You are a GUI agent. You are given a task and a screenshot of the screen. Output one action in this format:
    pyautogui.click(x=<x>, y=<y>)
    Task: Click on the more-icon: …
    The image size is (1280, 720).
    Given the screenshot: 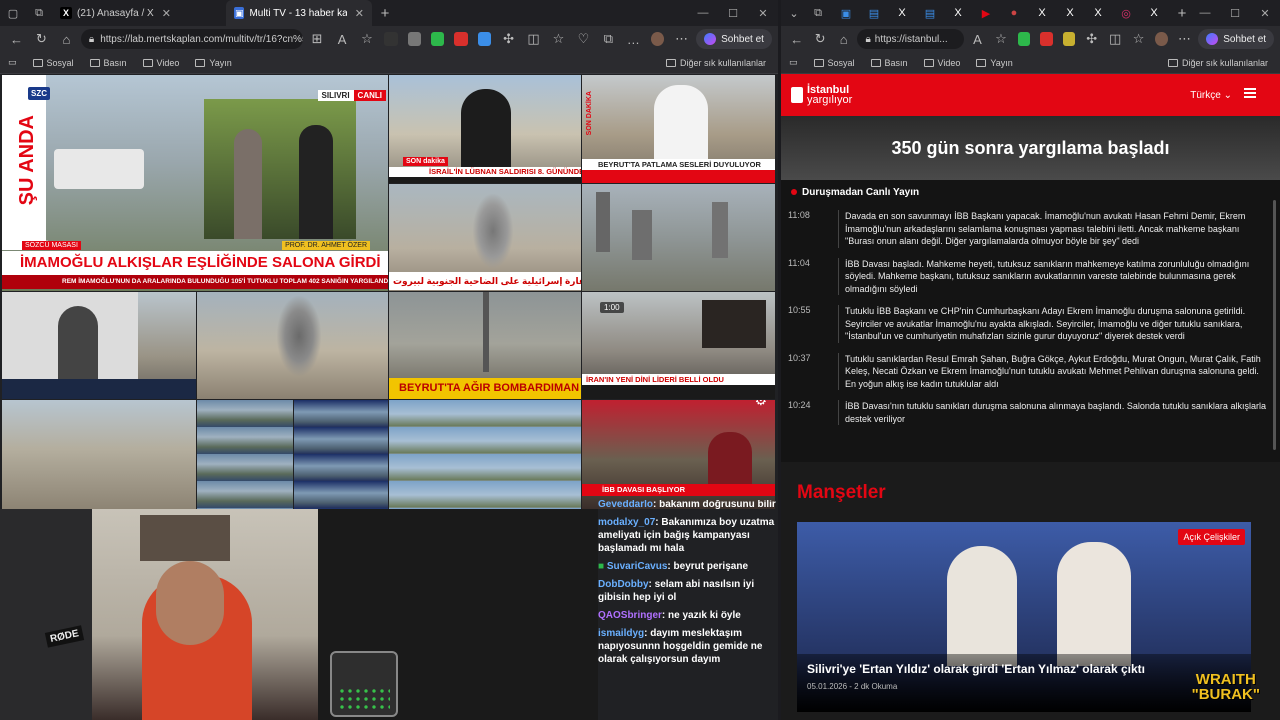 What is the action you would take?
    pyautogui.click(x=633, y=39)
    